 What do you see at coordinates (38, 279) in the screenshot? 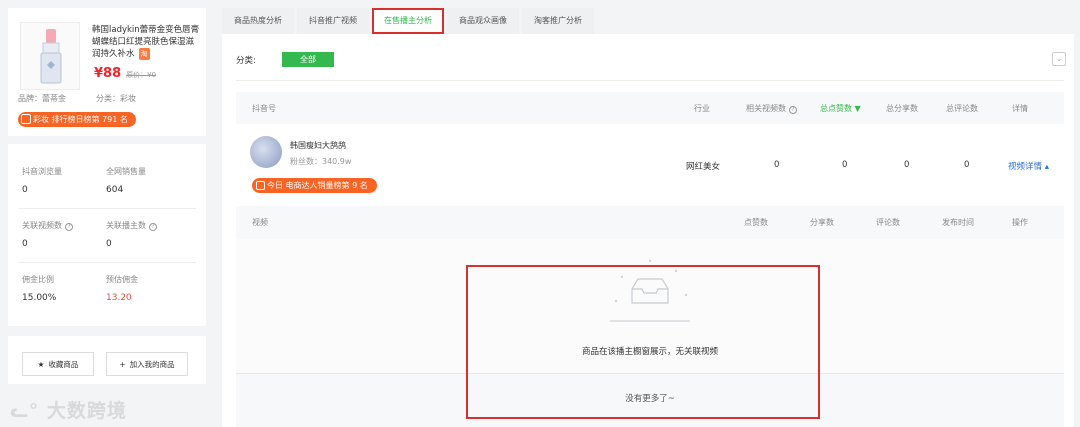
I see `stat-label: 佣金比例` at bounding box center [38, 279].